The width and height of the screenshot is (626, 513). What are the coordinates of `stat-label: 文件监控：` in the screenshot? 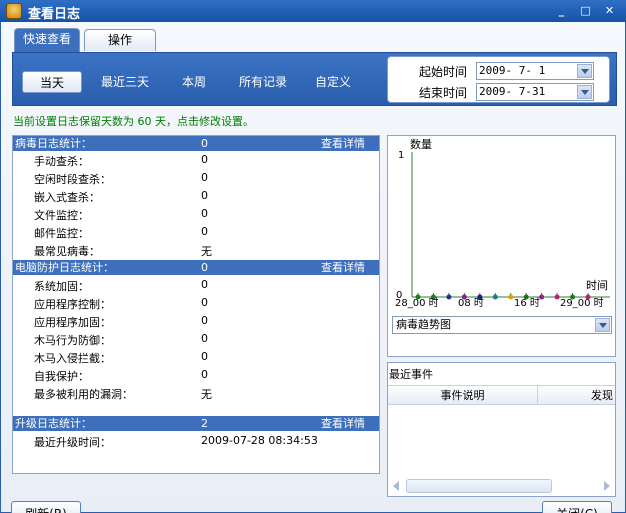 It's located at (61, 215).